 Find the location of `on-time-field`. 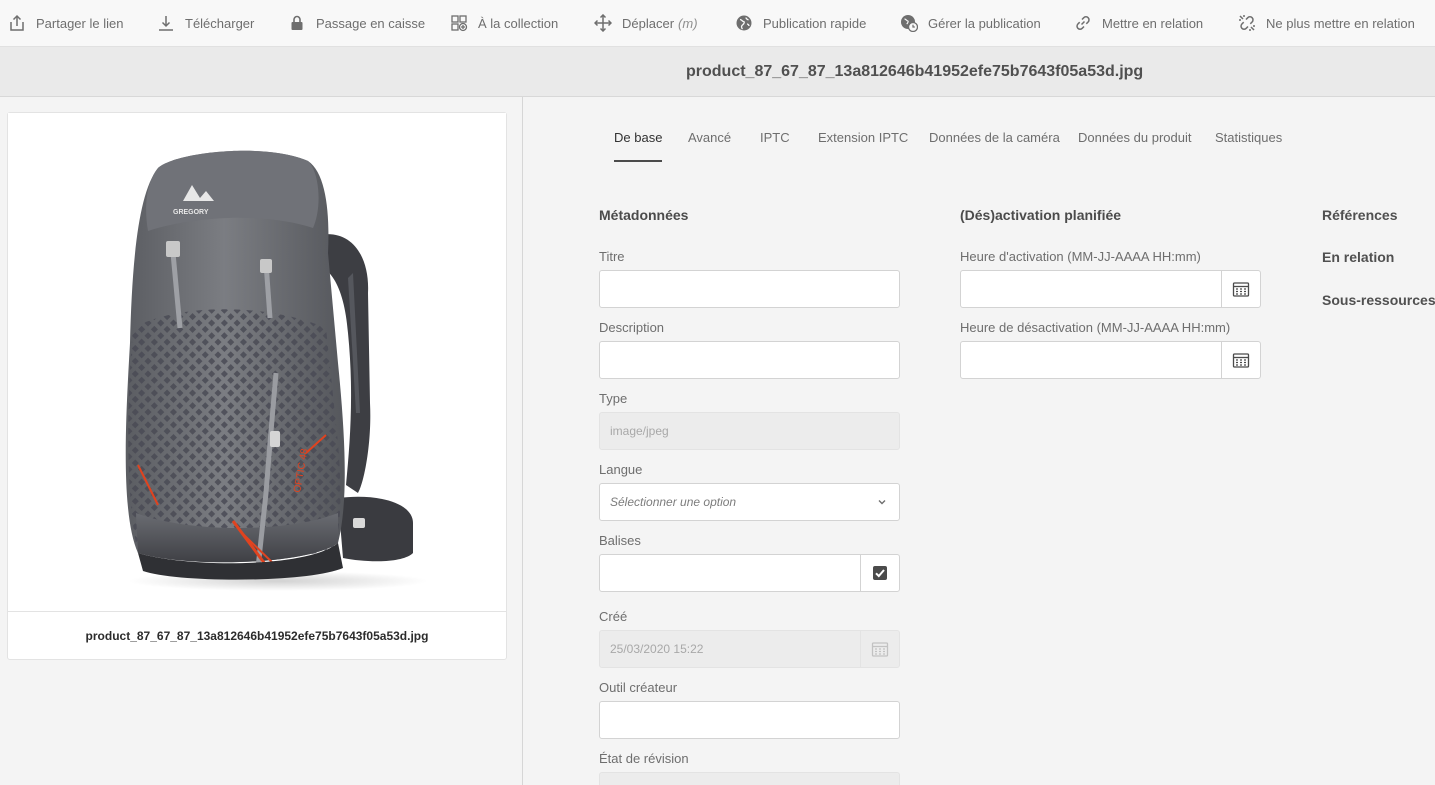

on-time-field is located at coordinates (1110, 289).